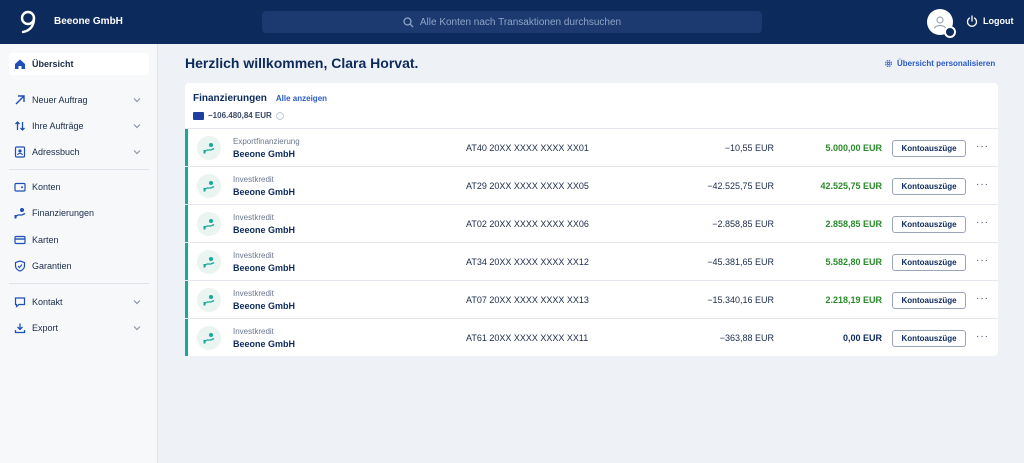 Image resolution: width=1024 pixels, height=463 pixels. What do you see at coordinates (990, 21) in the screenshot?
I see `logout-button: Logout` at bounding box center [990, 21].